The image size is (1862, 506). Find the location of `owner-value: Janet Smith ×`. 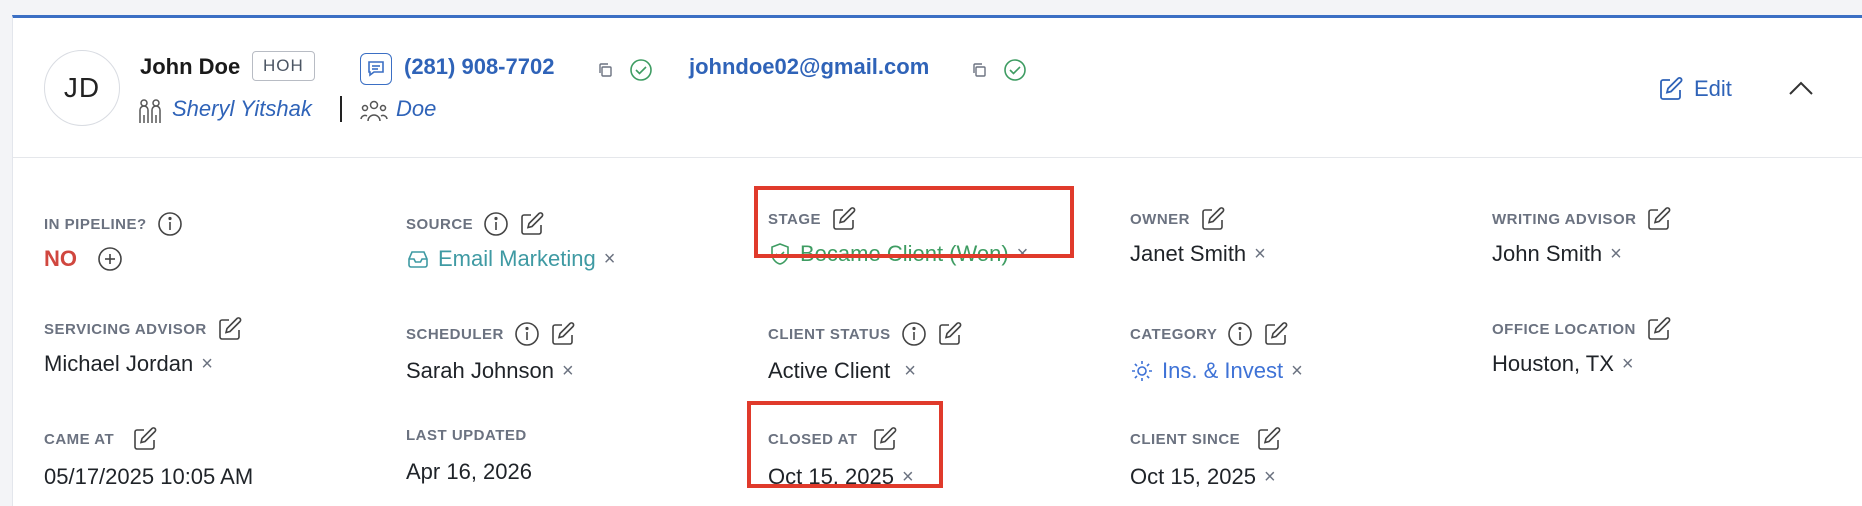

owner-value: Janet Smith × is located at coordinates (1198, 254).